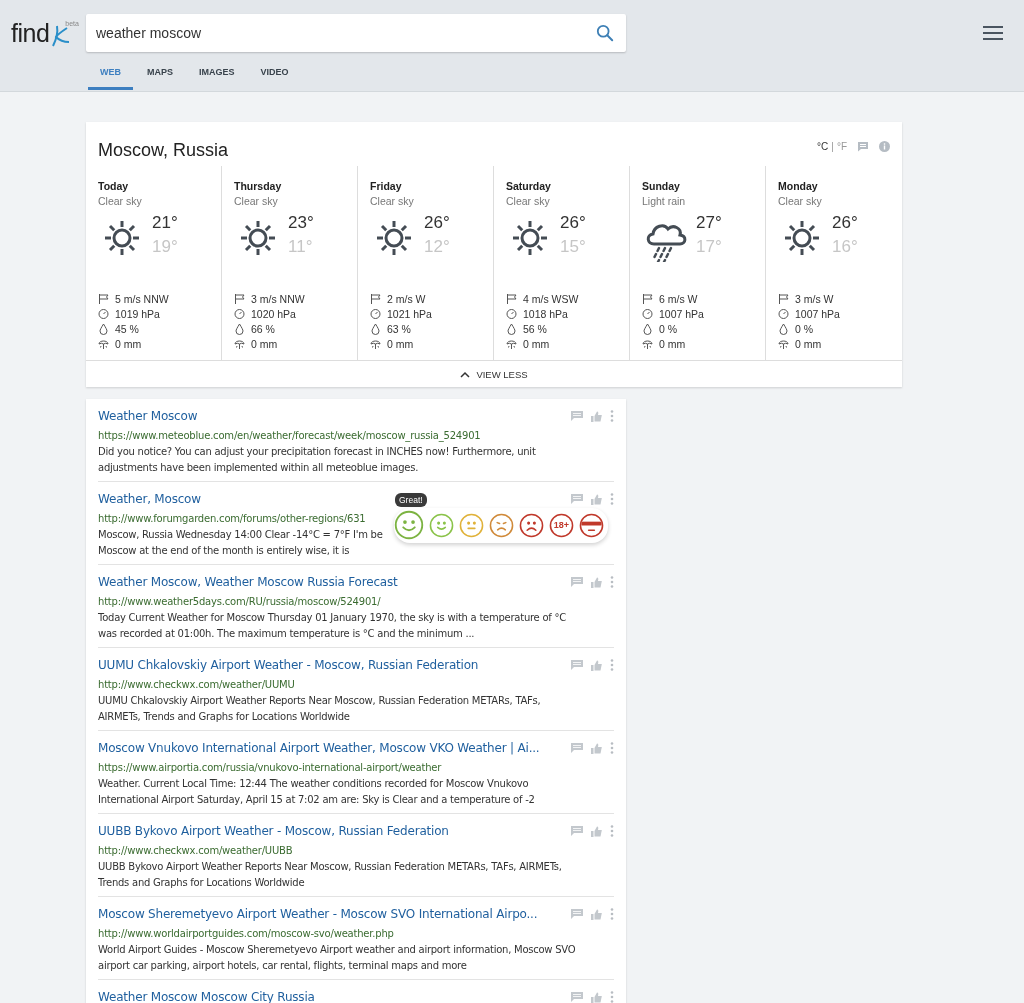 This screenshot has width=1024, height=1003. Describe the element at coordinates (217, 76) in the screenshot. I see `tab: IMAGES` at that location.